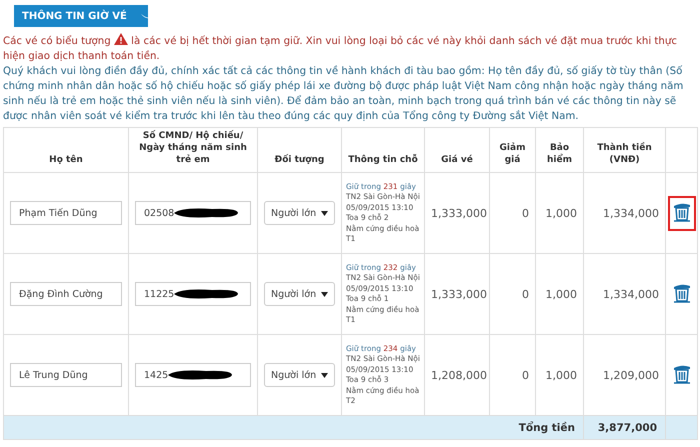  I want to click on column-header: Đối tượng, so click(300, 150).